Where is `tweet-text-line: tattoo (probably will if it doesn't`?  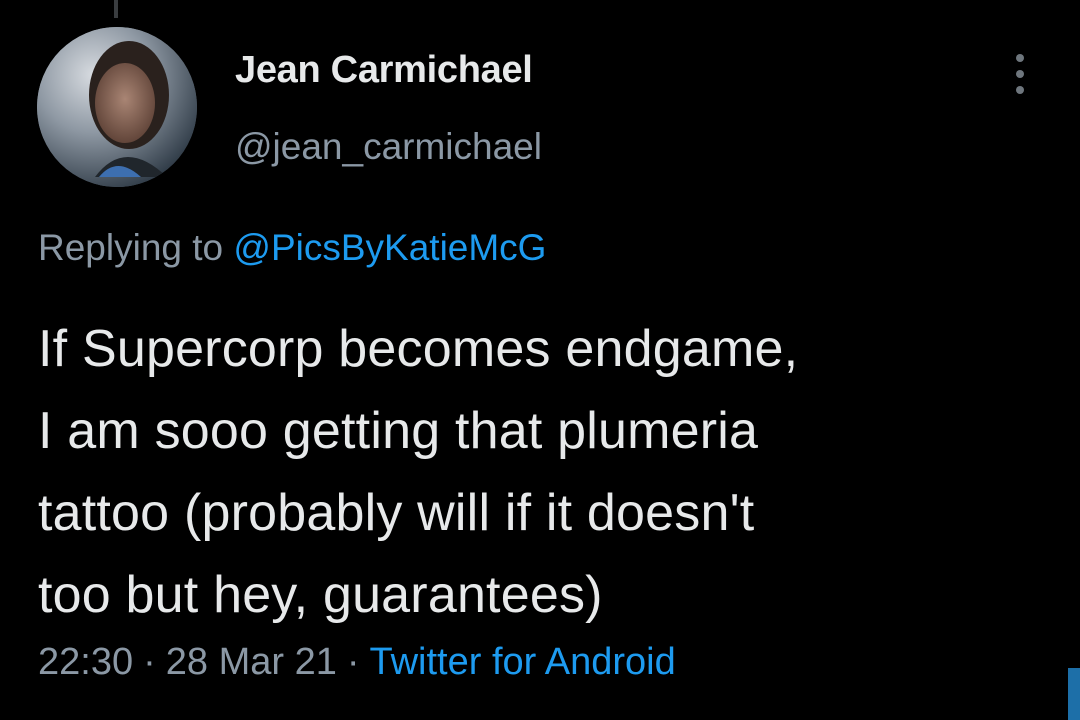
tweet-text-line: tattoo (probably will if it doesn't is located at coordinates (396, 513).